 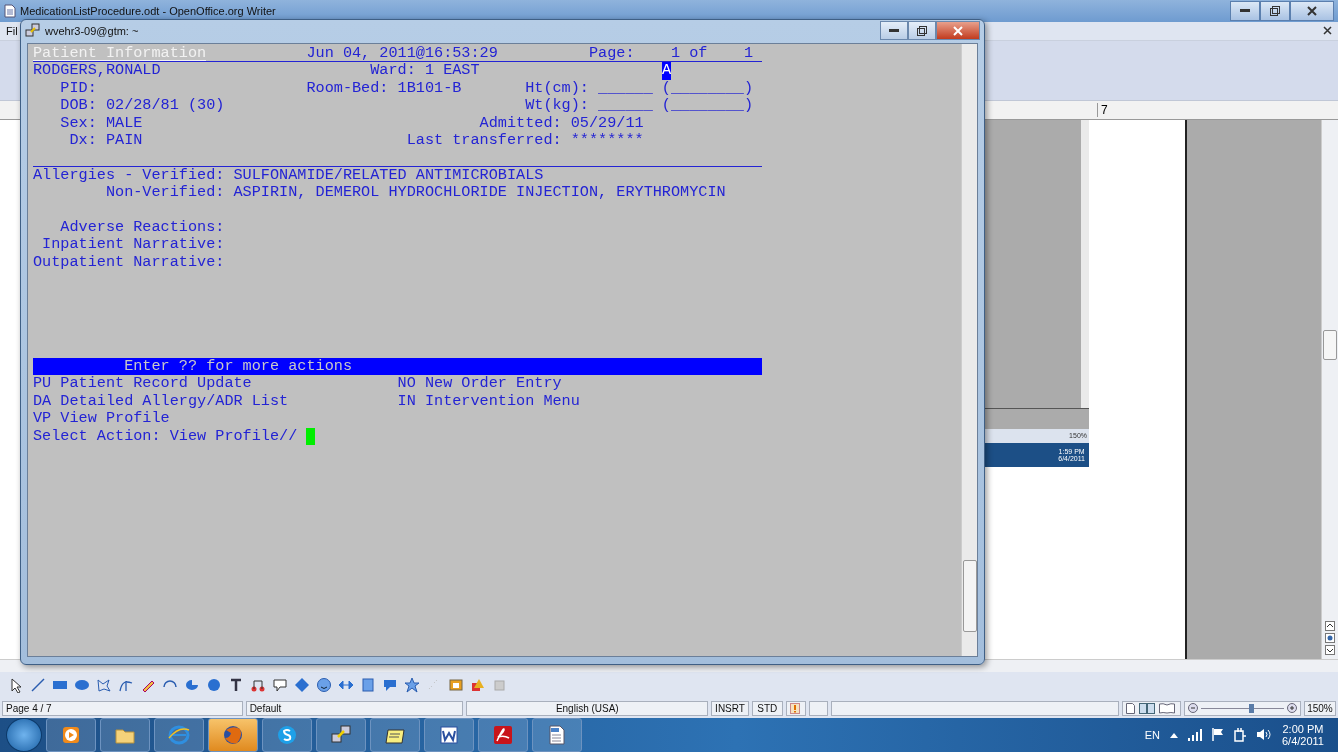 I want to click on two-pages-icon, so click(x=1146, y=708).